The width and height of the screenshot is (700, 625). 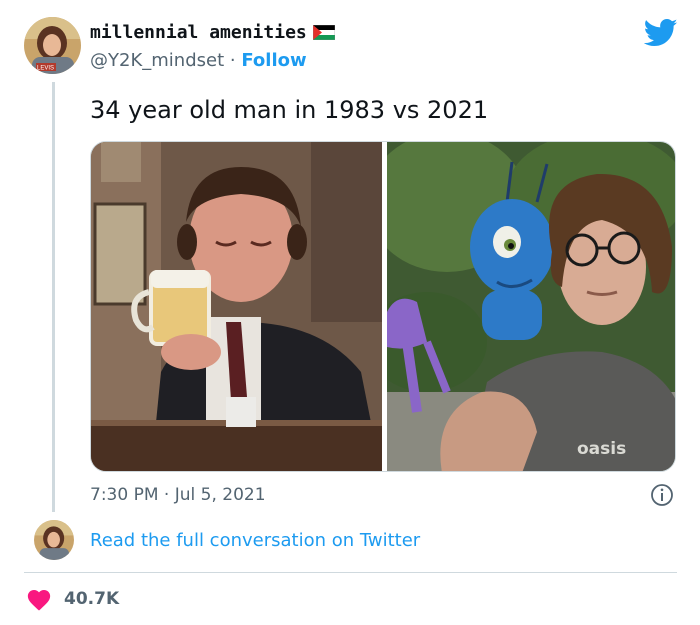 What do you see at coordinates (39, 599) in the screenshot?
I see `heart-icon` at bounding box center [39, 599].